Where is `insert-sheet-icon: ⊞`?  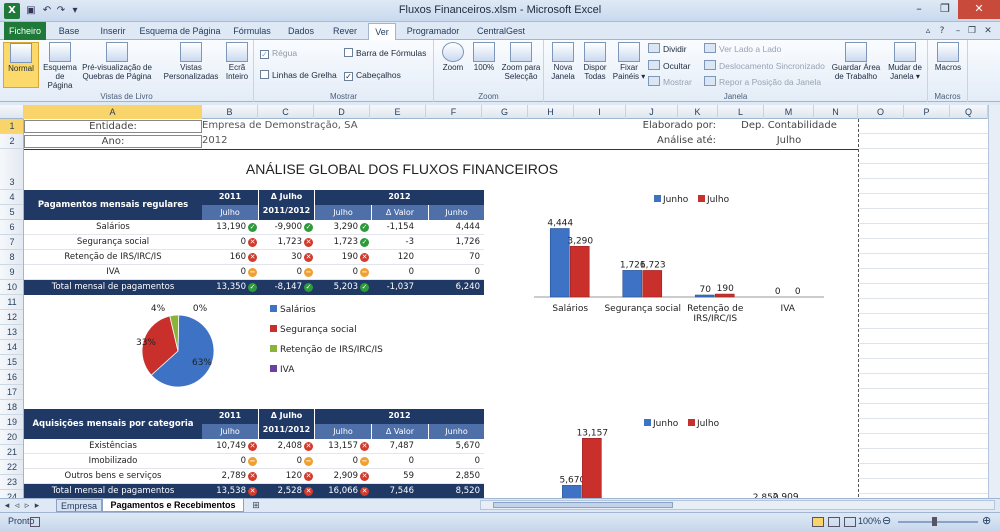
insert-sheet-icon: ⊞ is located at coordinates (256, 505).